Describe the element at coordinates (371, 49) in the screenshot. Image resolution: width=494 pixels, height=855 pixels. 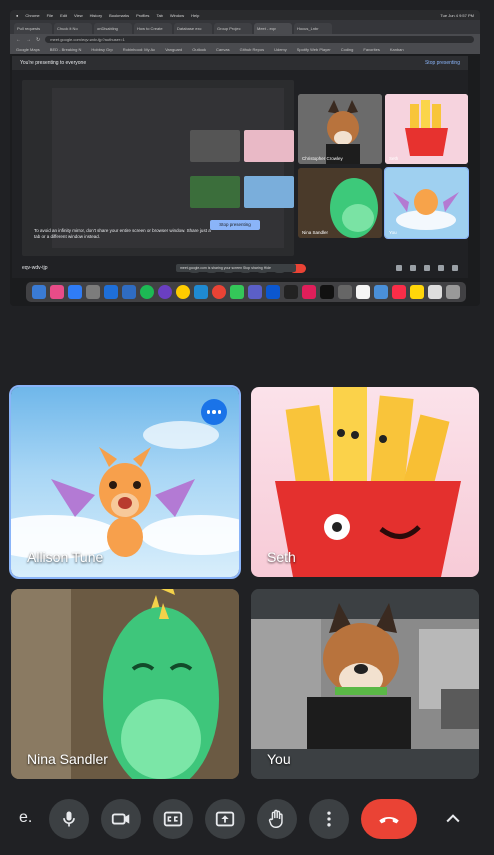
I see `bookmark: Favorites` at that location.